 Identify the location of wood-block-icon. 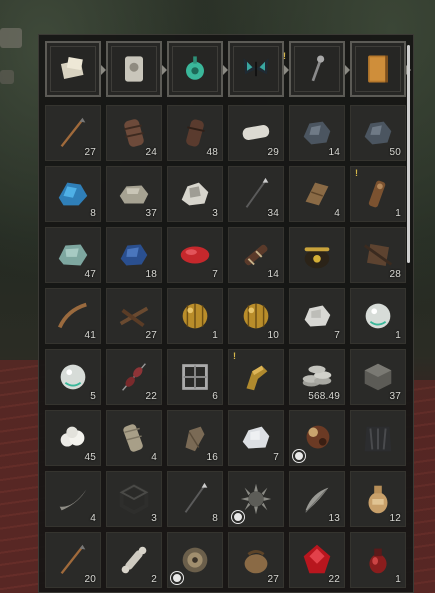
(317, 194).